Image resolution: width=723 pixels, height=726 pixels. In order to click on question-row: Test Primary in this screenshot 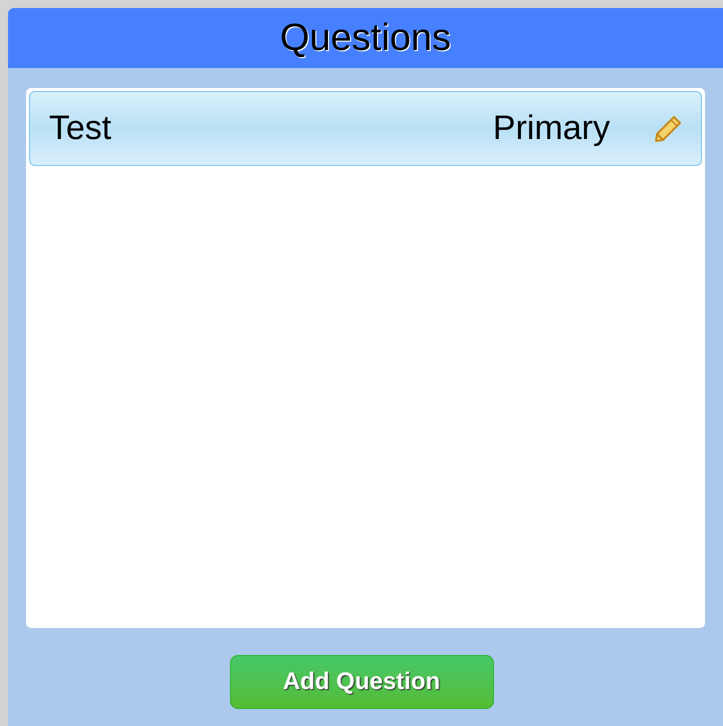, I will do `click(365, 128)`.